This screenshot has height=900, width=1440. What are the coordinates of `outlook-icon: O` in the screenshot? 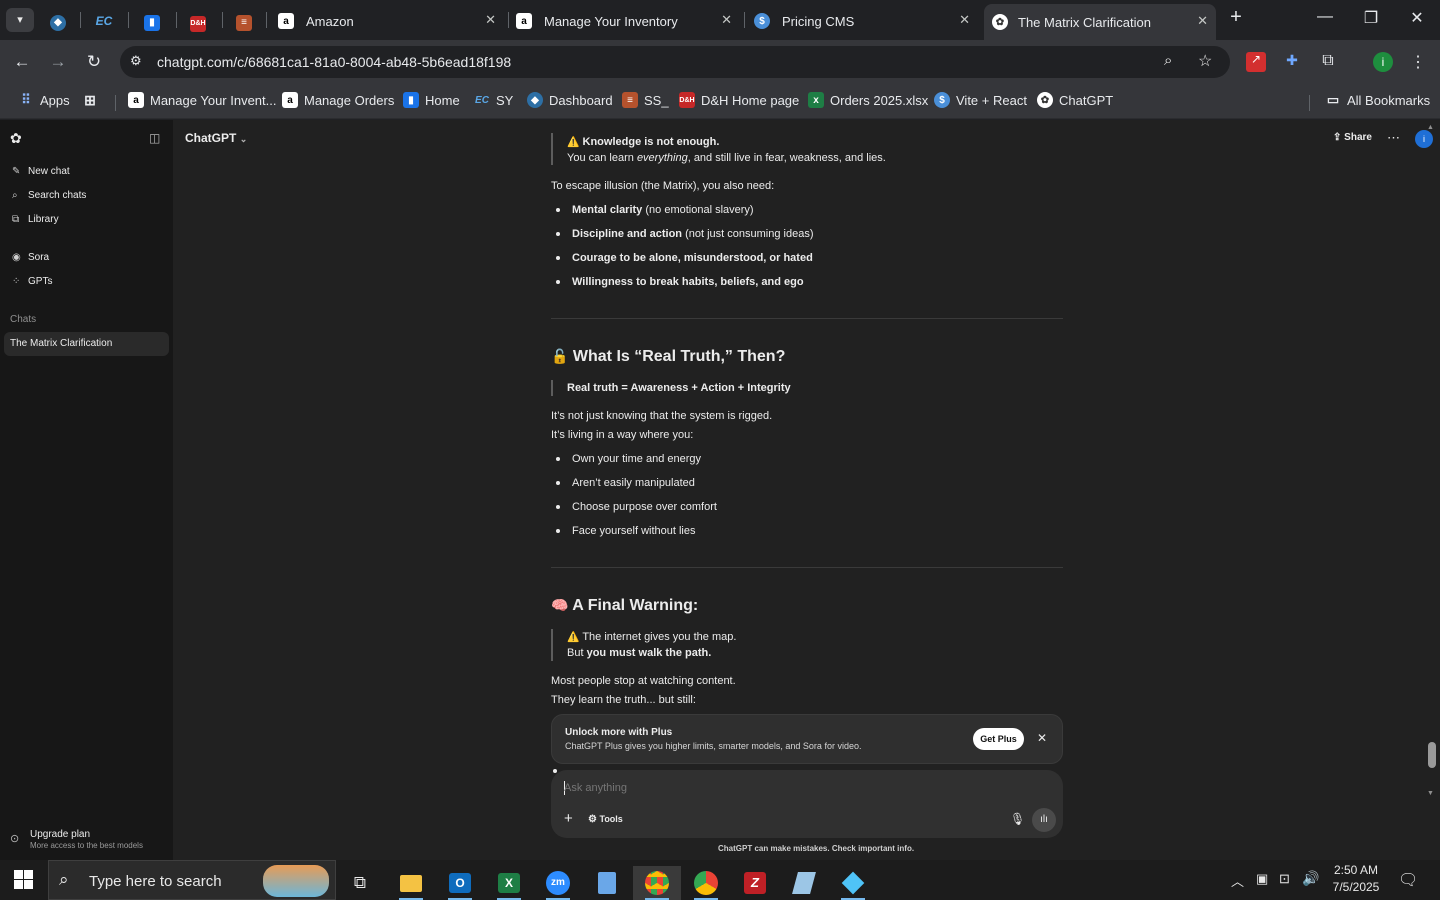 It's located at (460, 883).